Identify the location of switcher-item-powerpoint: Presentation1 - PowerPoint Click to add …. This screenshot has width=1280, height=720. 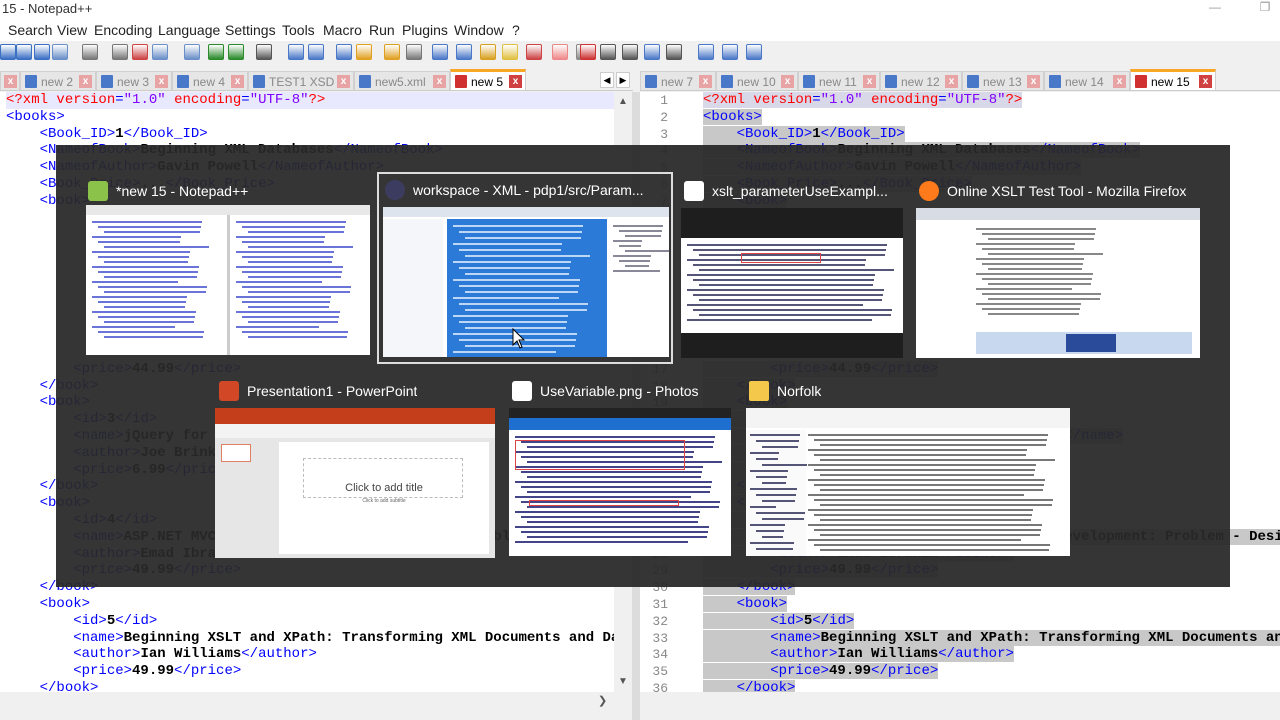
(355, 467).